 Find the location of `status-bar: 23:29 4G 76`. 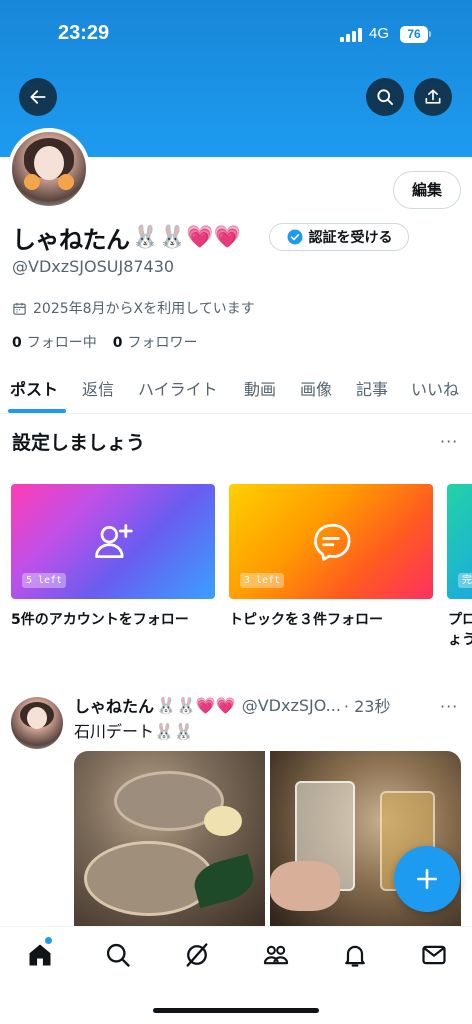

status-bar: 23:29 4G 76 is located at coordinates (236, 36).